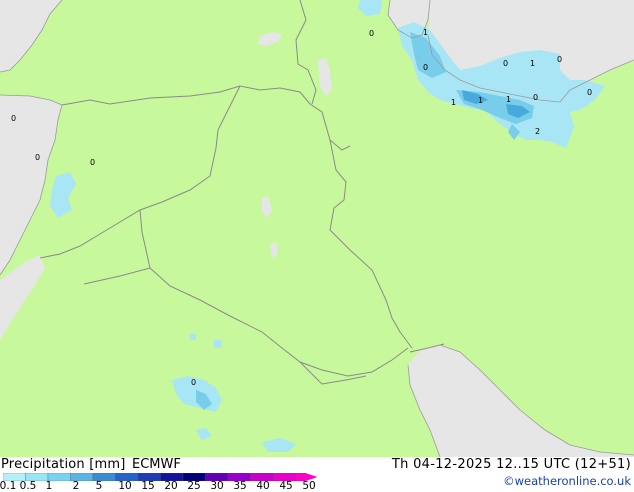 The image size is (634, 492). What do you see at coordinates (49, 486) in the screenshot?
I see `legend-tick-label: 1` at bounding box center [49, 486].